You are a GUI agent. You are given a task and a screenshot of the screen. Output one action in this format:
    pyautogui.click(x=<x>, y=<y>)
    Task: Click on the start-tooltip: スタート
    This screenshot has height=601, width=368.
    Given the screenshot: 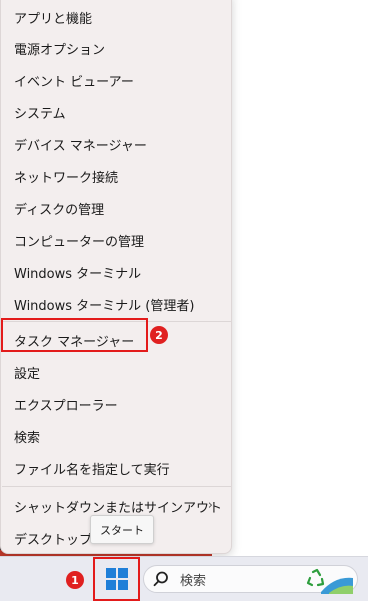 What is the action you would take?
    pyautogui.click(x=122, y=529)
    